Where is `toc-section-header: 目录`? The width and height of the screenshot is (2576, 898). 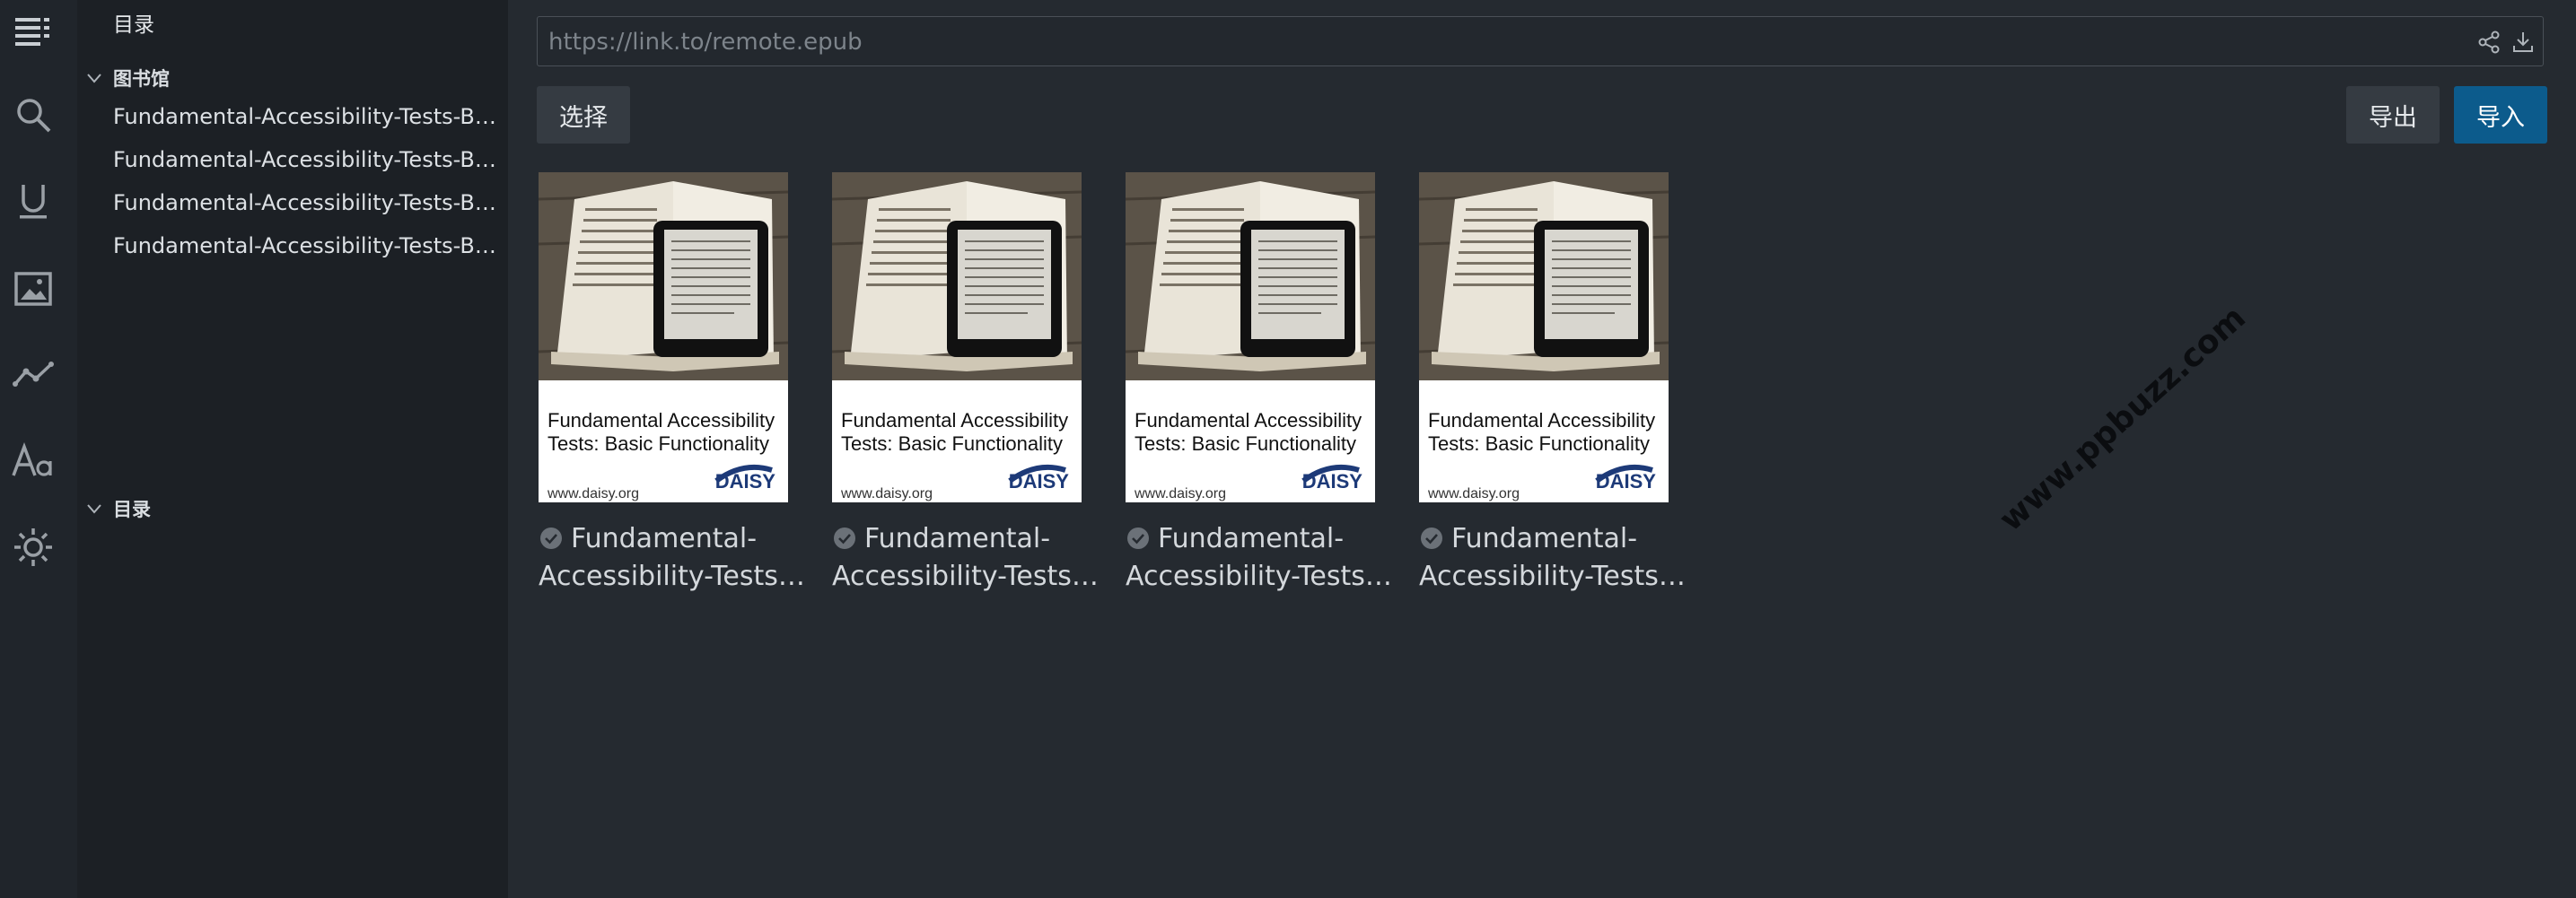
toc-section-header: 目录 is located at coordinates (117, 509).